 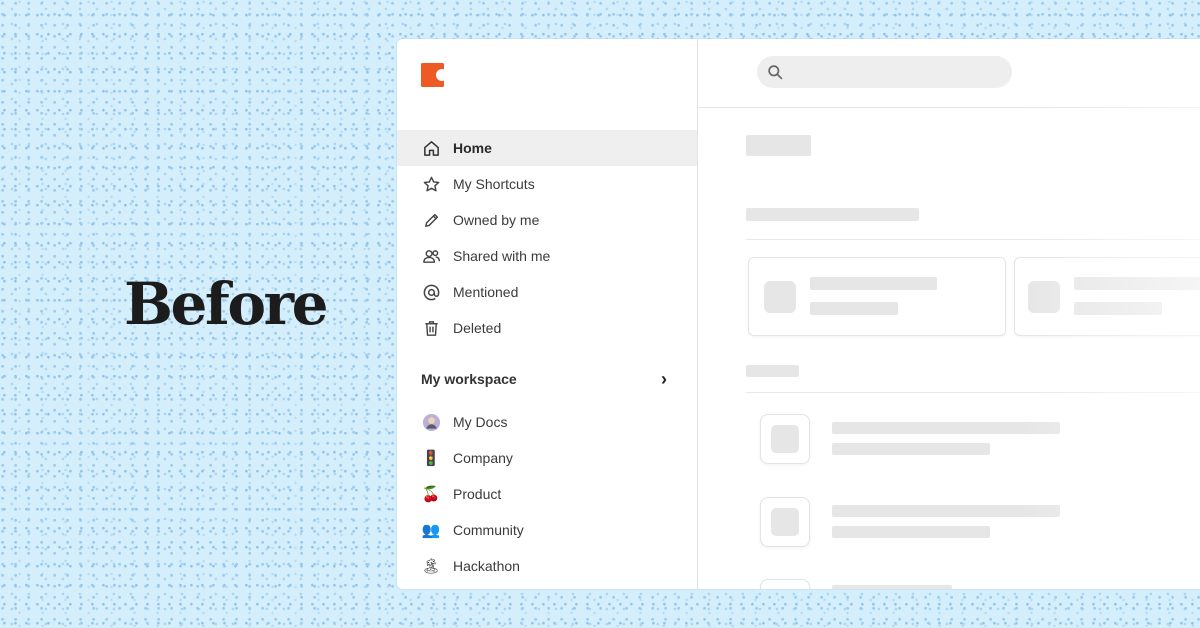 I want to click on section-divider, so click(x=973, y=239).